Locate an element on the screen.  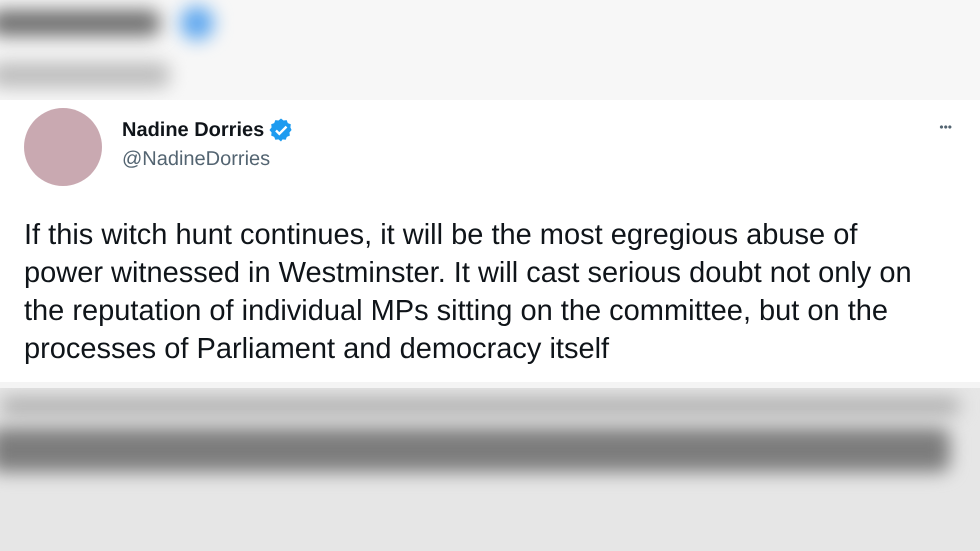
author-name: Nadine Dorries is located at coordinates (193, 130).